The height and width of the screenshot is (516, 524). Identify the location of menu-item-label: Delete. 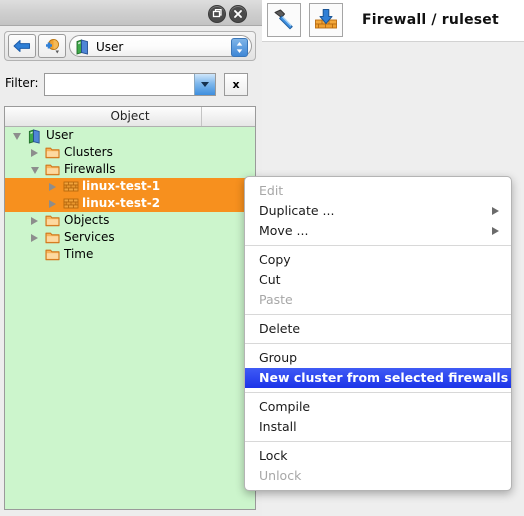
(280, 328).